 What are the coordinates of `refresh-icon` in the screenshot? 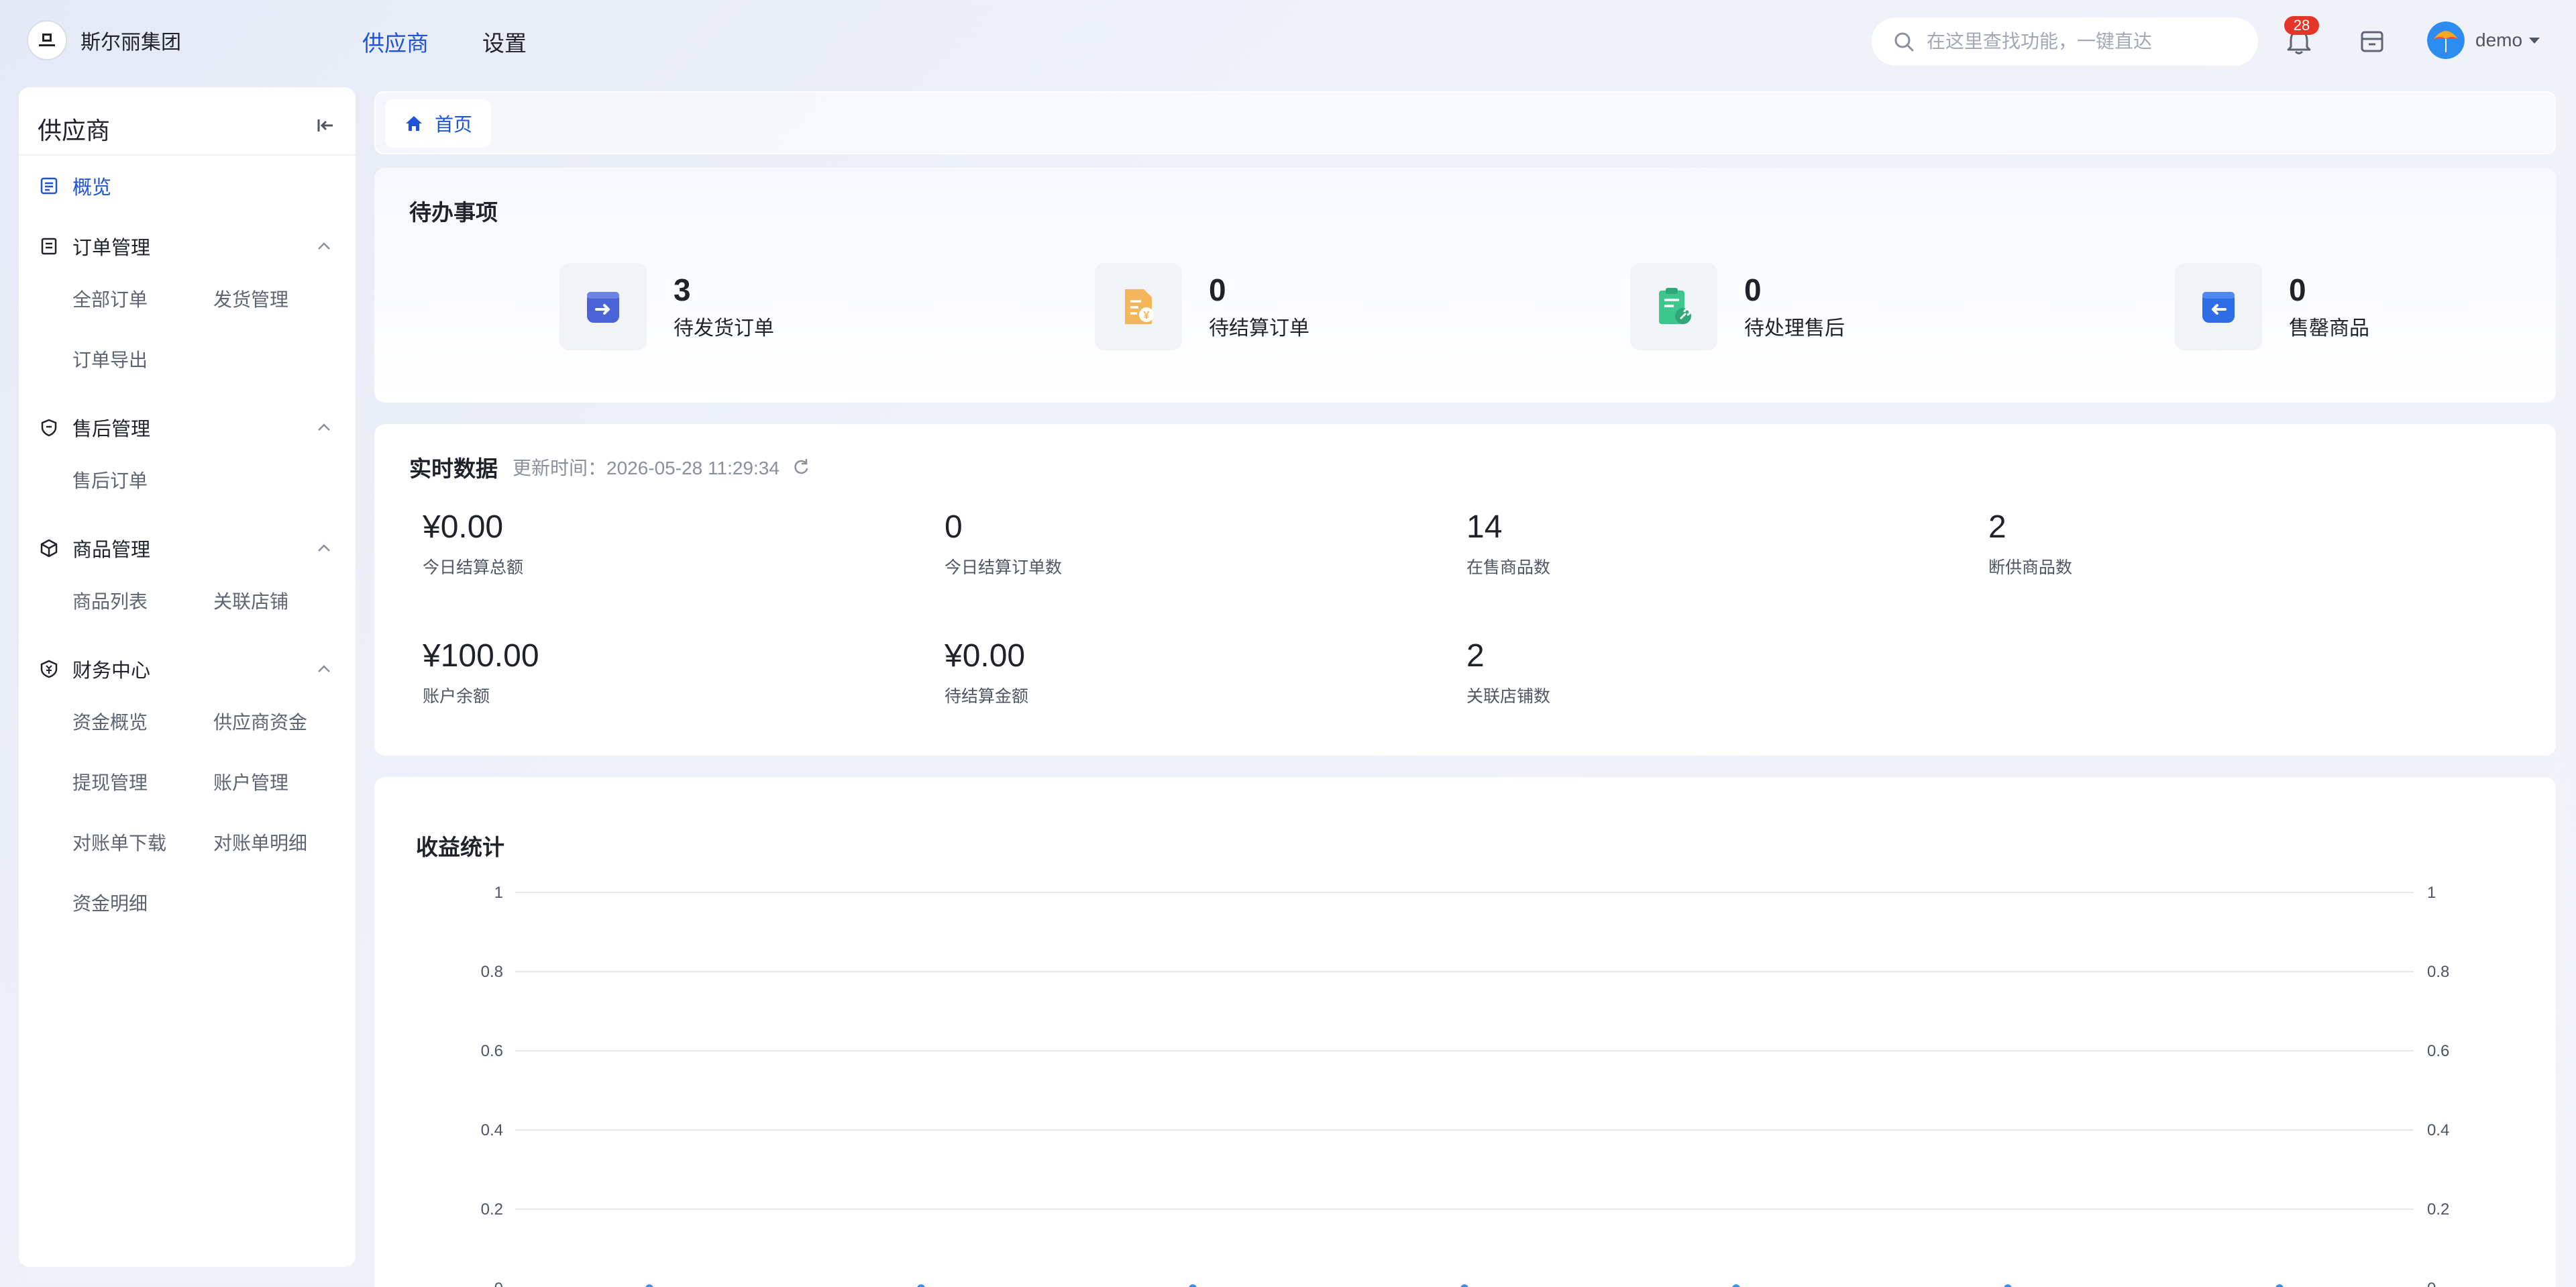 It's located at (801, 467).